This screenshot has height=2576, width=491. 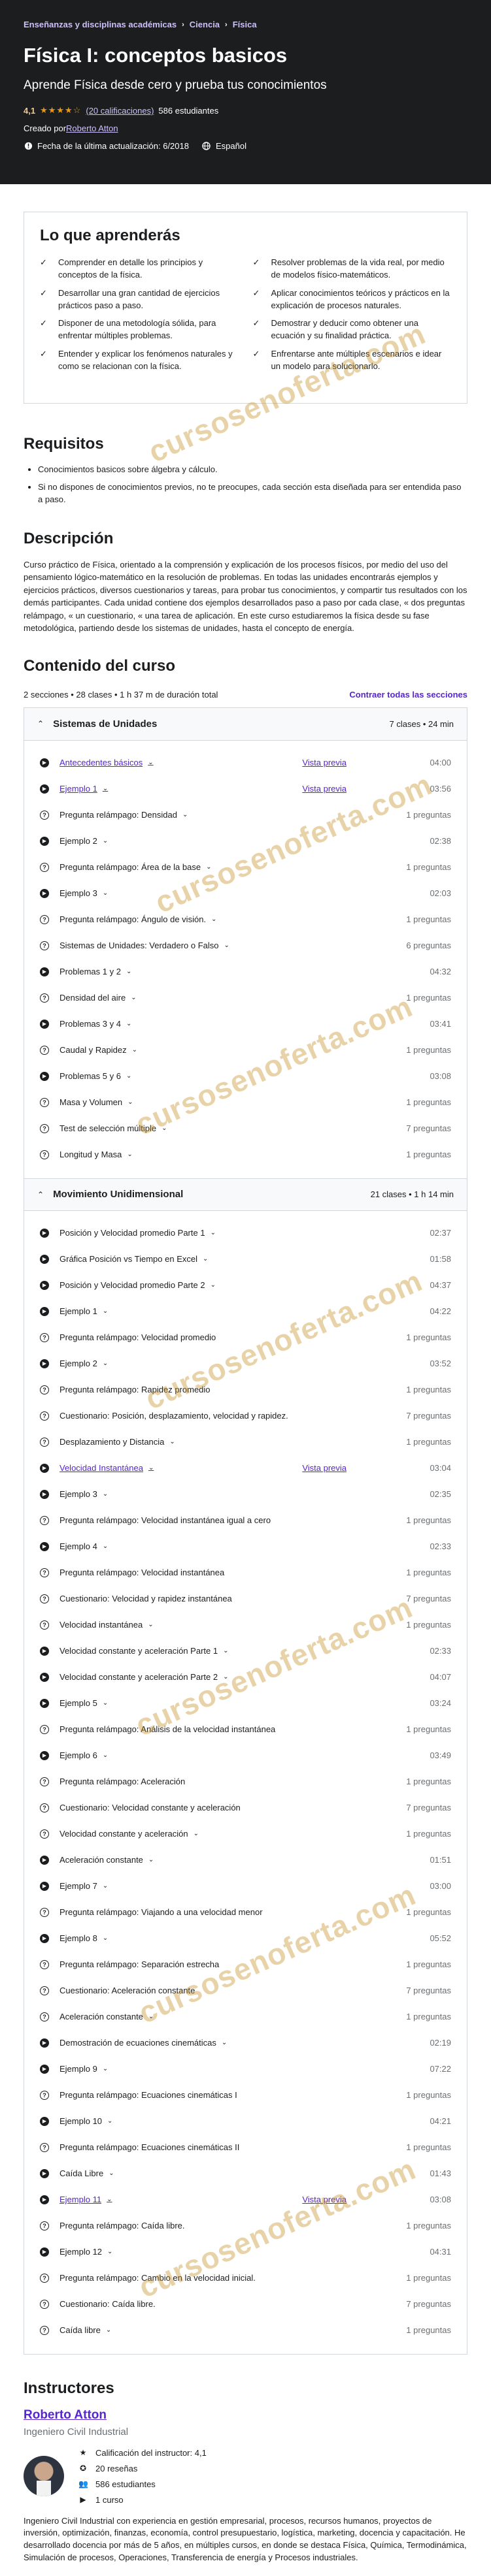 I want to click on avatar, so click(x=44, y=2476).